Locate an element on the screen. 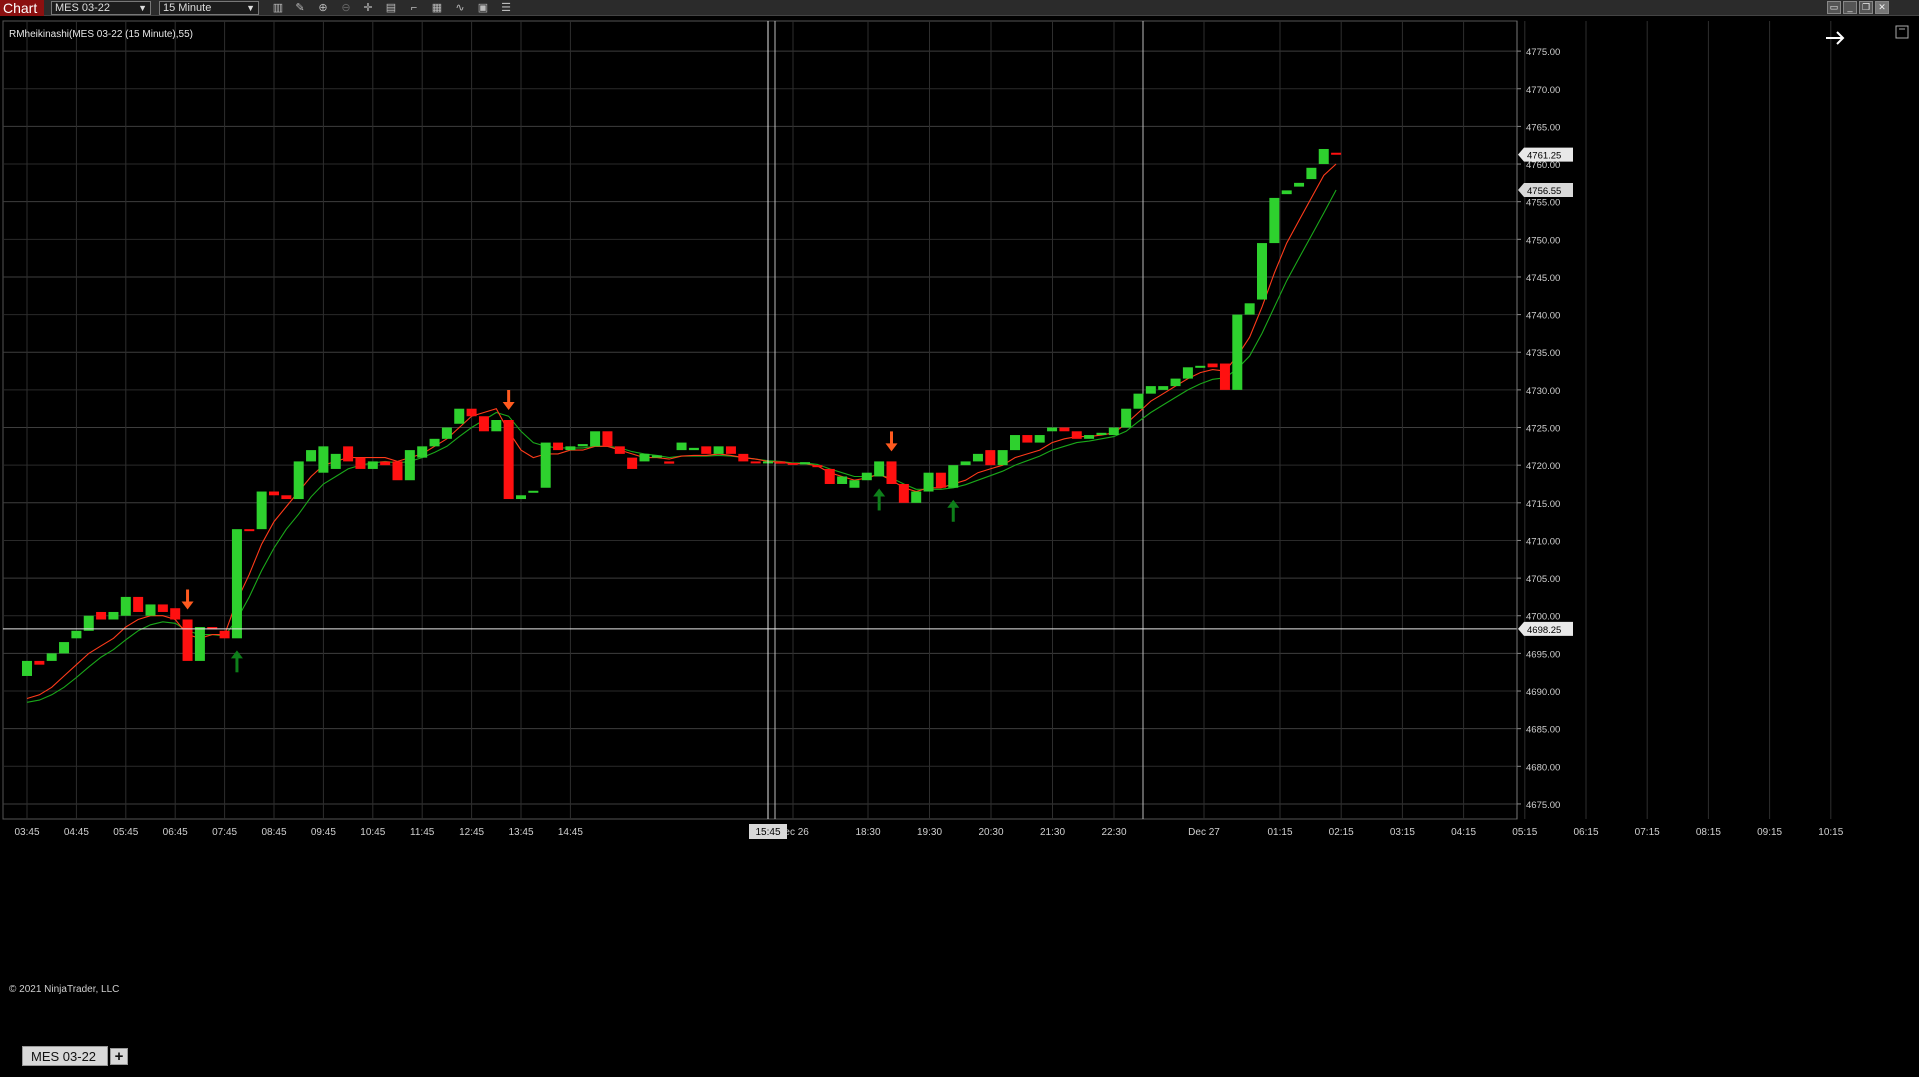 The height and width of the screenshot is (1077, 1919). time-tick-label: 18:30 is located at coordinates (867, 832).